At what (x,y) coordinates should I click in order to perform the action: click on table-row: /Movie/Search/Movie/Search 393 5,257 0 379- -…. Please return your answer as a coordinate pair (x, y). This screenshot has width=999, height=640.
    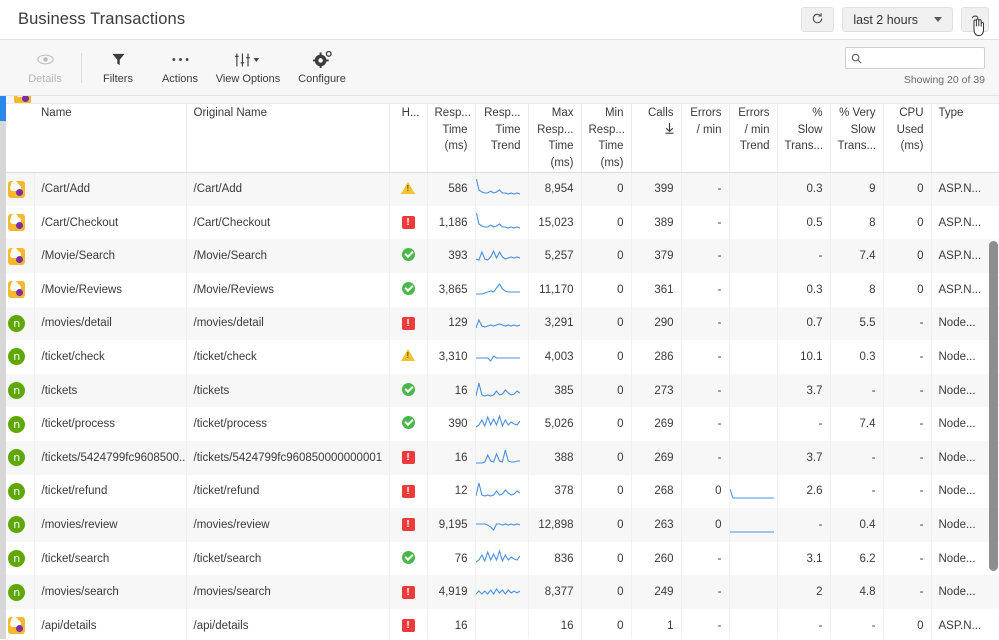
    Looking at the image, I should click on (499, 256).